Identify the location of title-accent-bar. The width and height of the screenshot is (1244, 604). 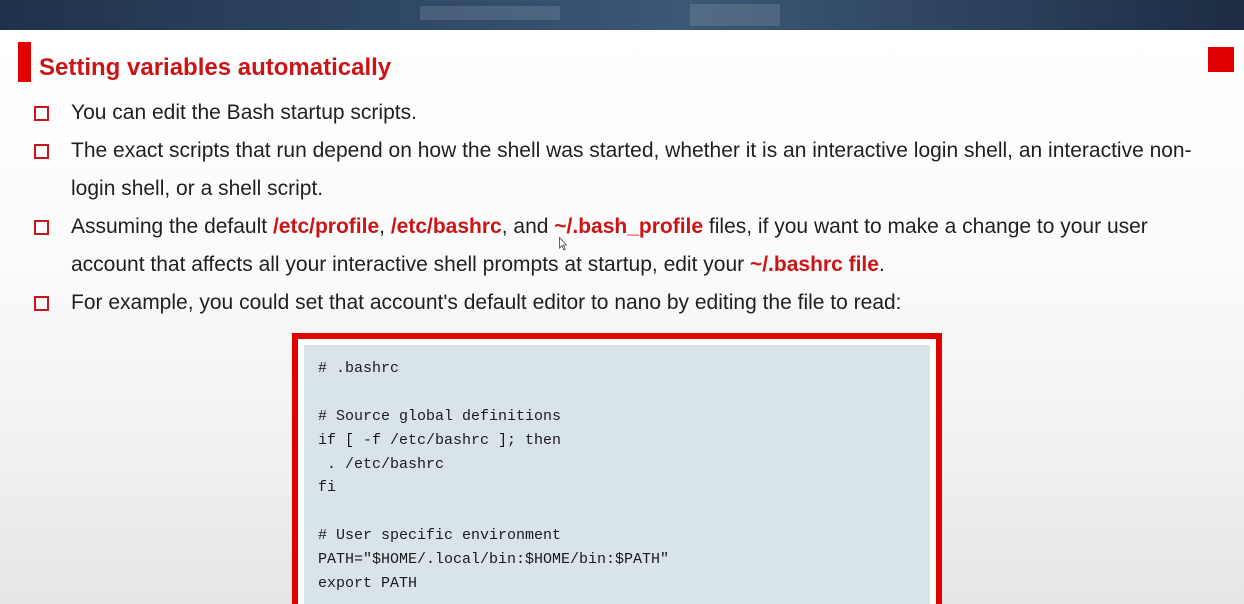
(24, 62).